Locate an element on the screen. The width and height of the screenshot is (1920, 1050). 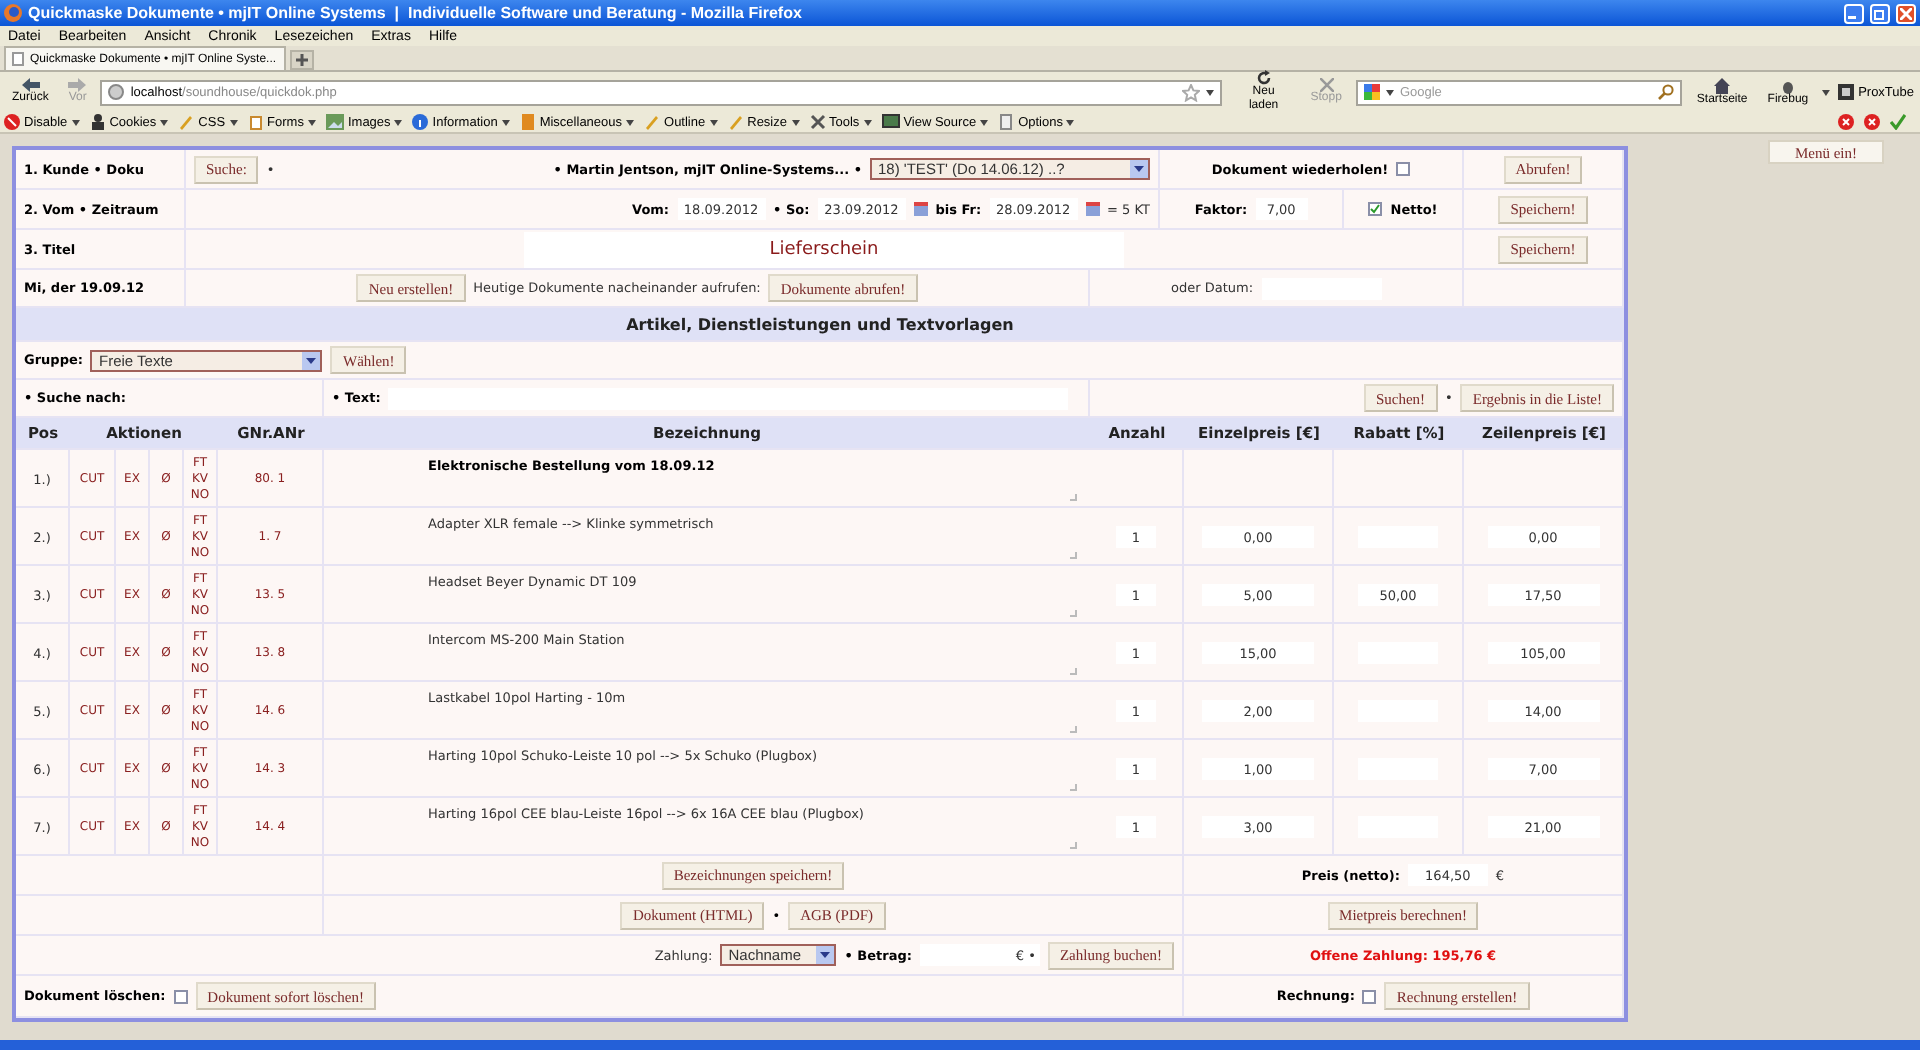
restore-icon is located at coordinates (1880, 13).